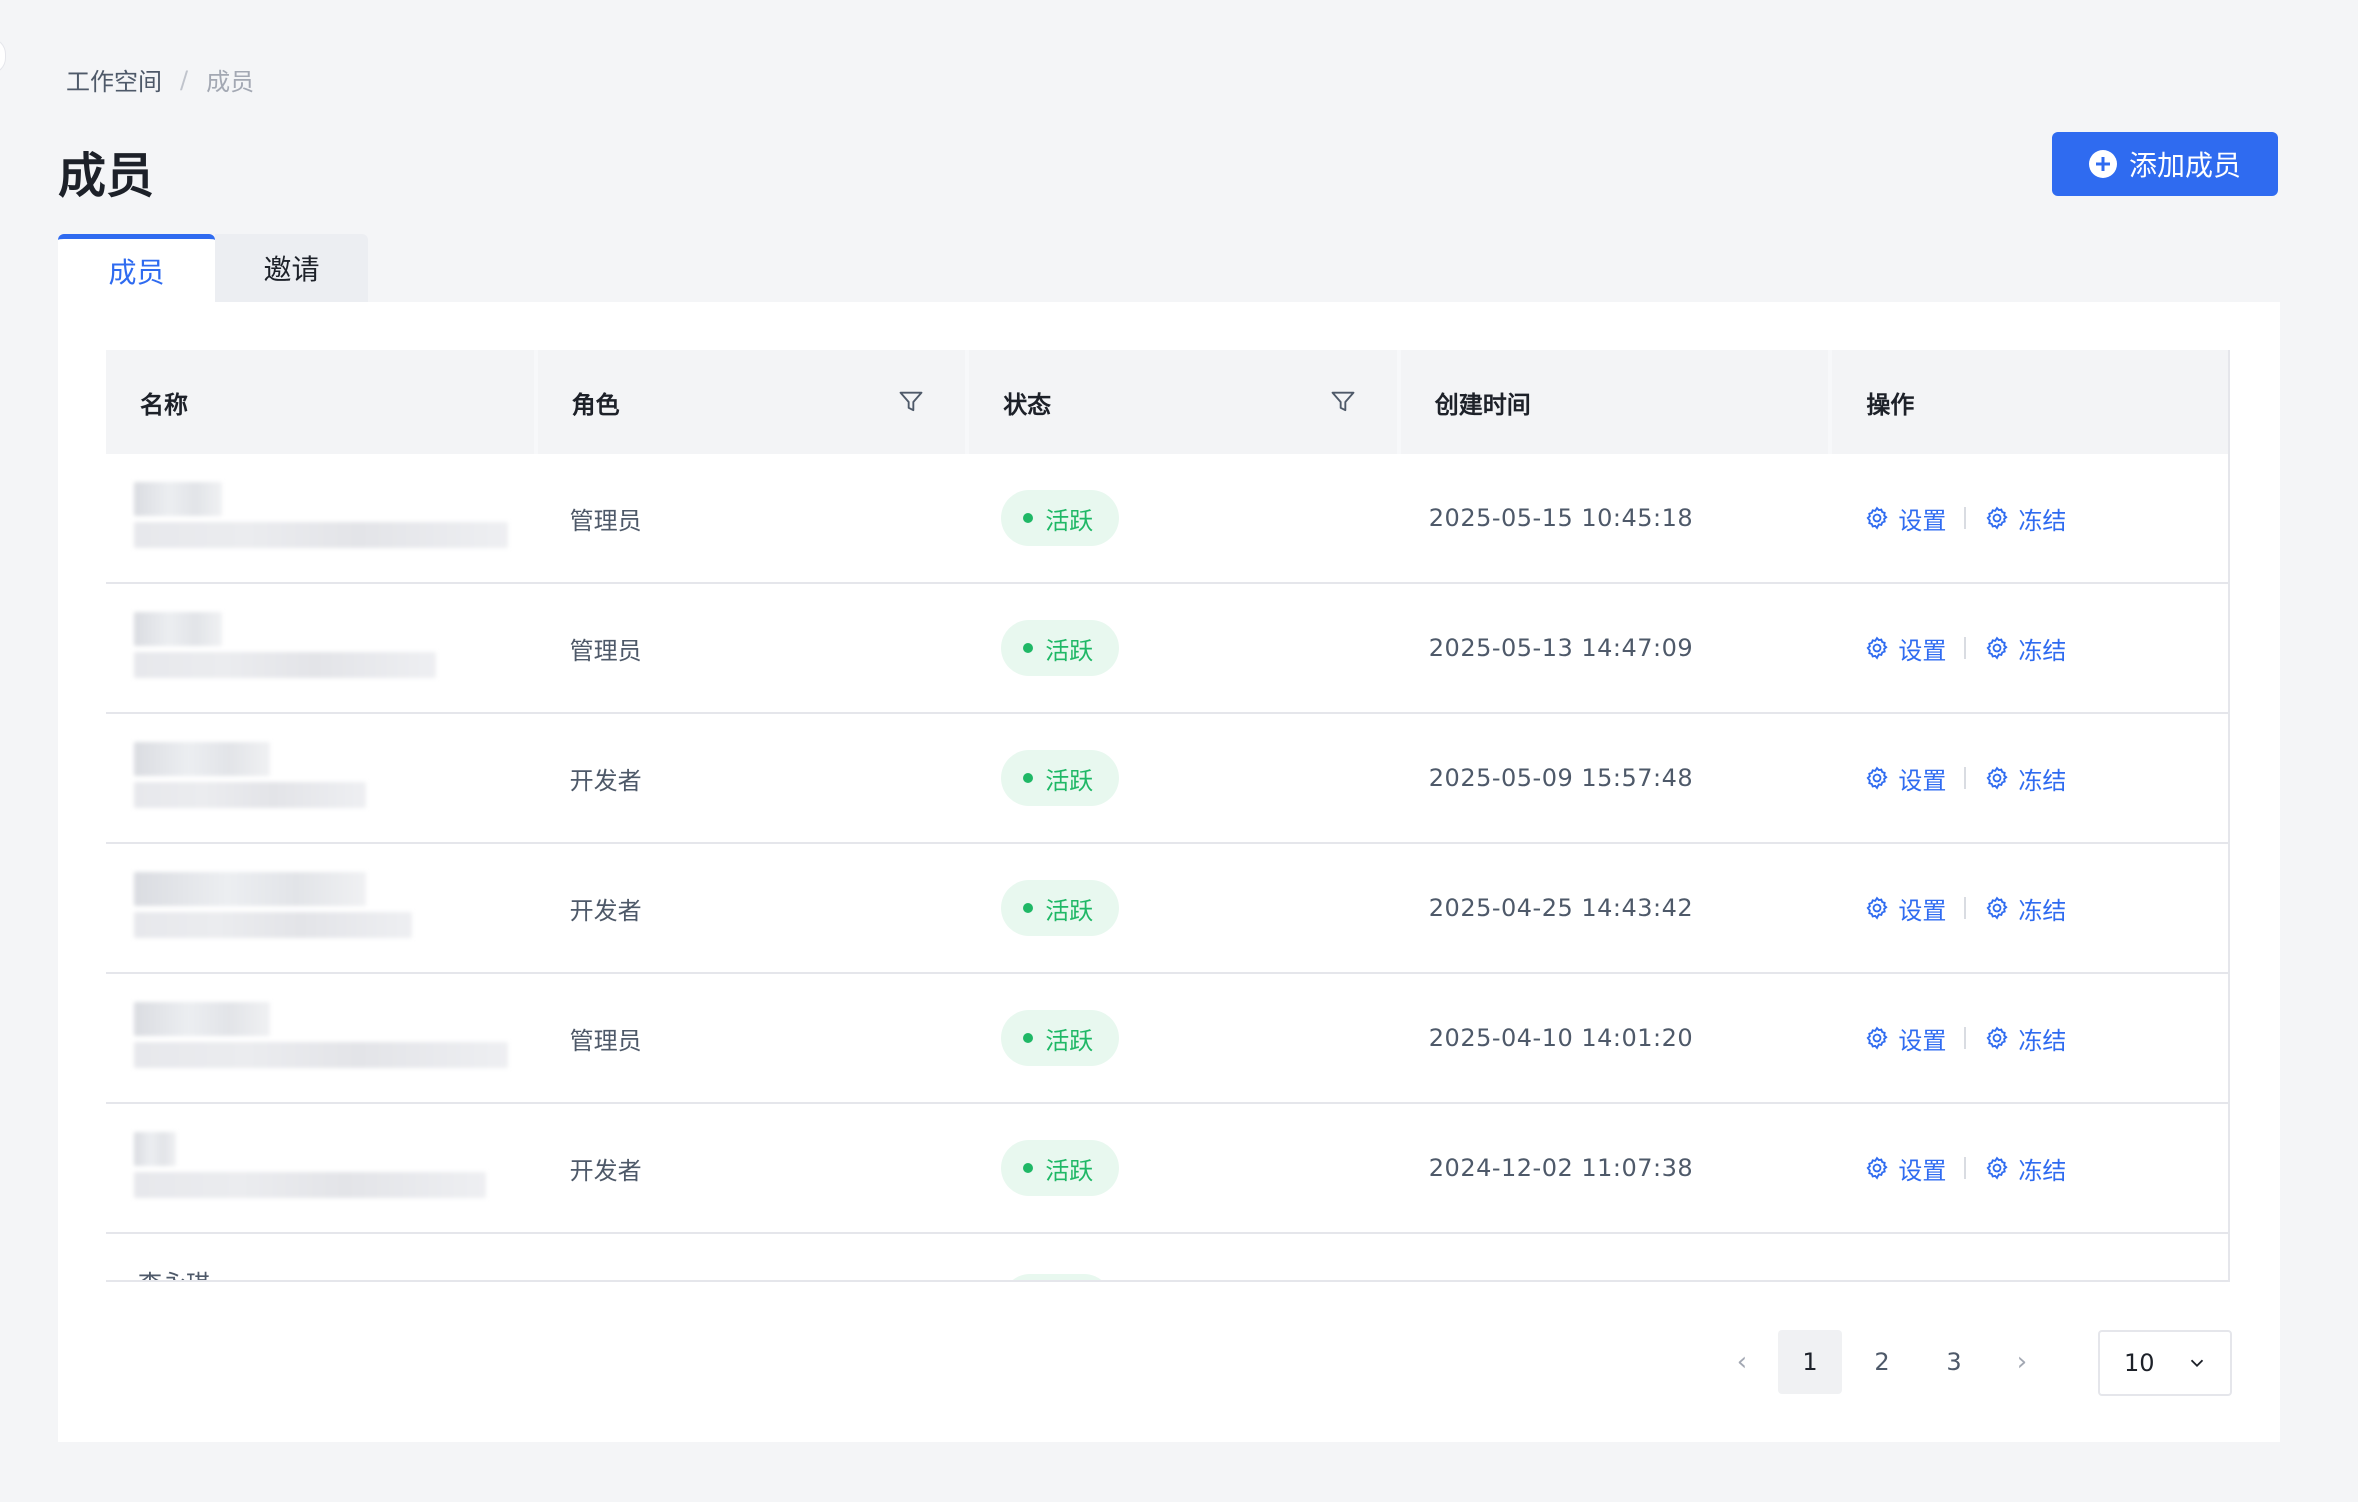 This screenshot has width=2358, height=1502. I want to click on add-member-button: 添加成员, so click(2165, 164).